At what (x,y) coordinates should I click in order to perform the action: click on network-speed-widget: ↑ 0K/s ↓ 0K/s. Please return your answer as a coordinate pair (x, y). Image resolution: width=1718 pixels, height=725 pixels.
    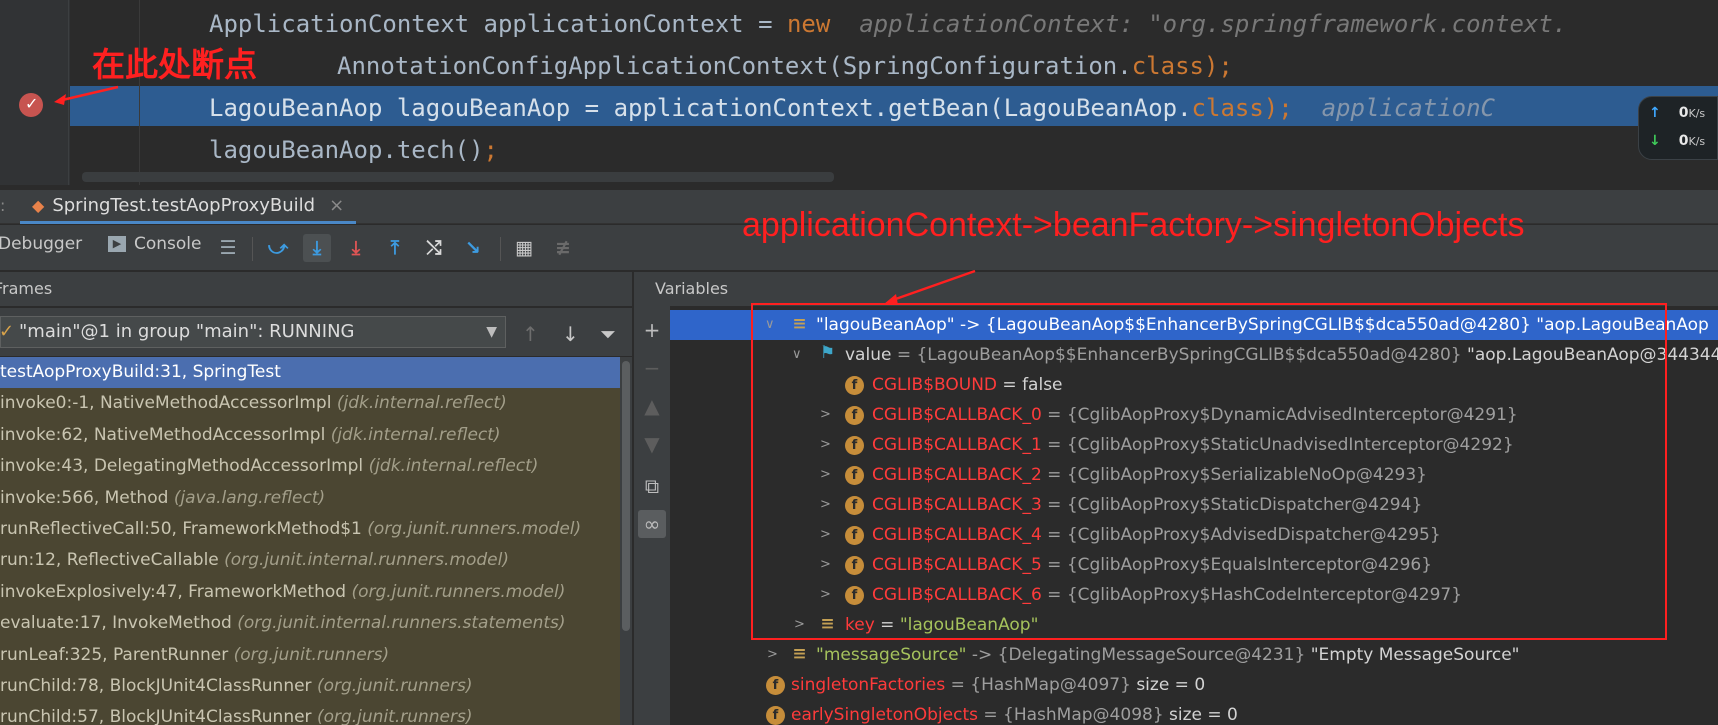
    Looking at the image, I should click on (1678, 128).